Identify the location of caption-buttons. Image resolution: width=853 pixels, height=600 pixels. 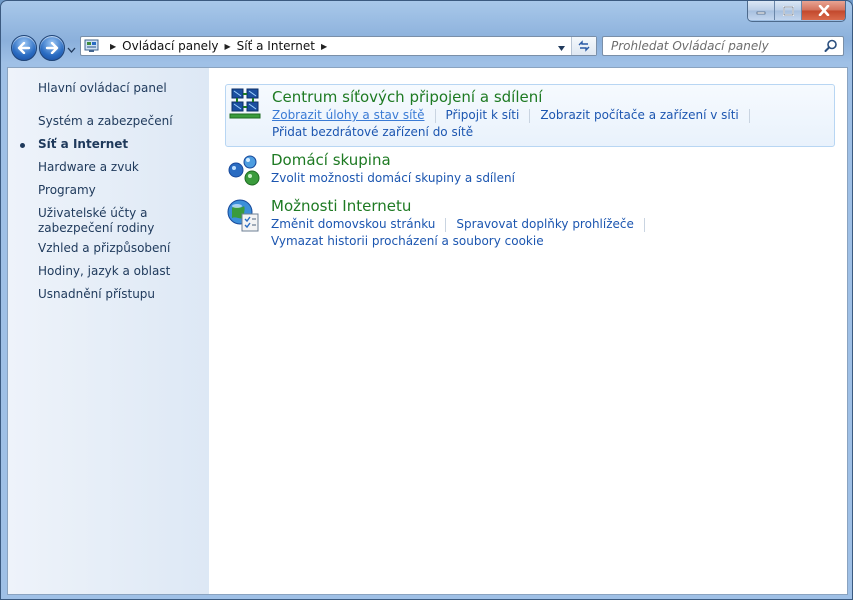
(796, 11).